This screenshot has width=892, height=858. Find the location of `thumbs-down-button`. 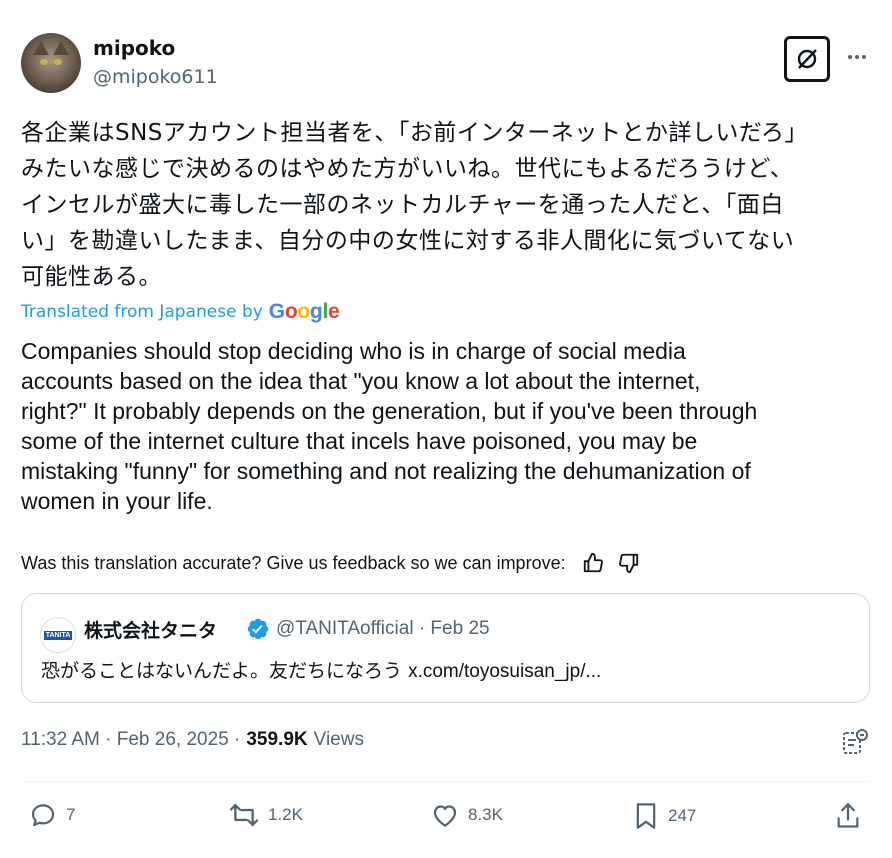

thumbs-down-button is located at coordinates (629, 563).